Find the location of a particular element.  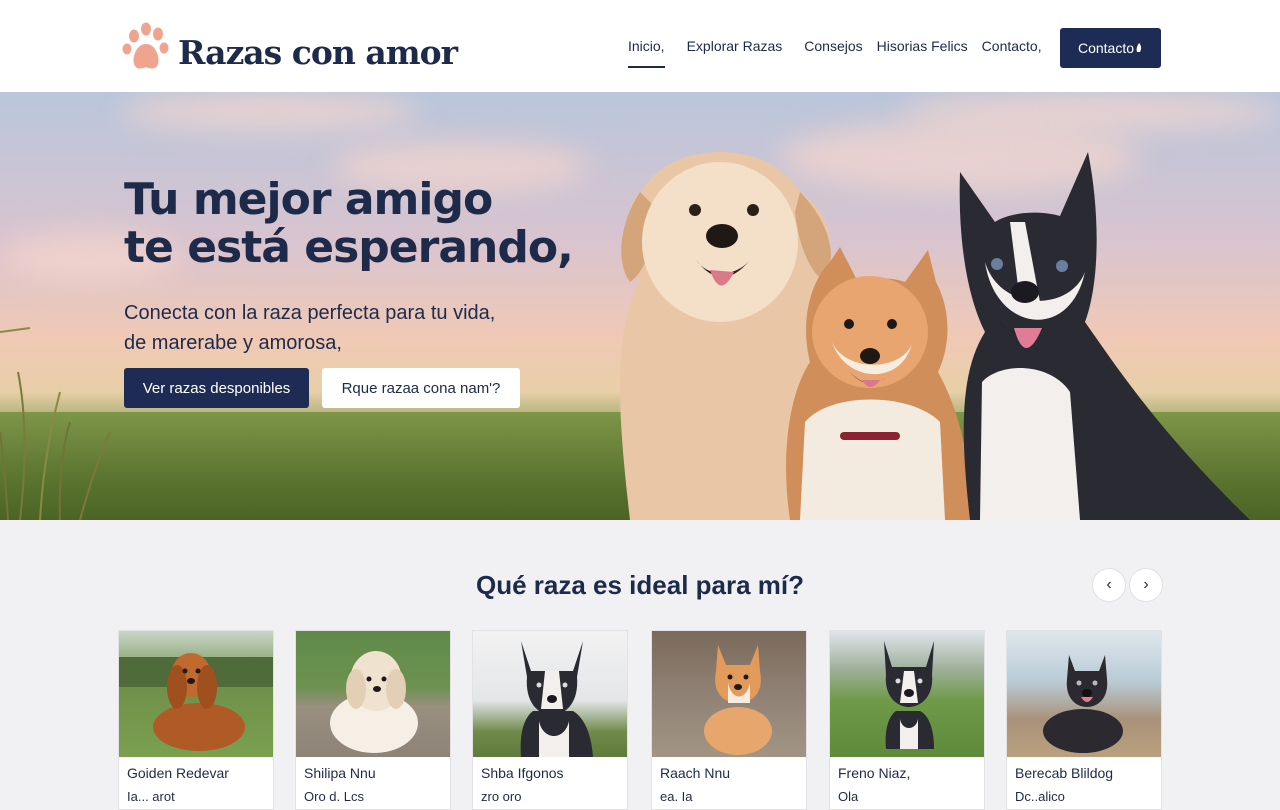

breed-meta: zro oro is located at coordinates (501, 796).